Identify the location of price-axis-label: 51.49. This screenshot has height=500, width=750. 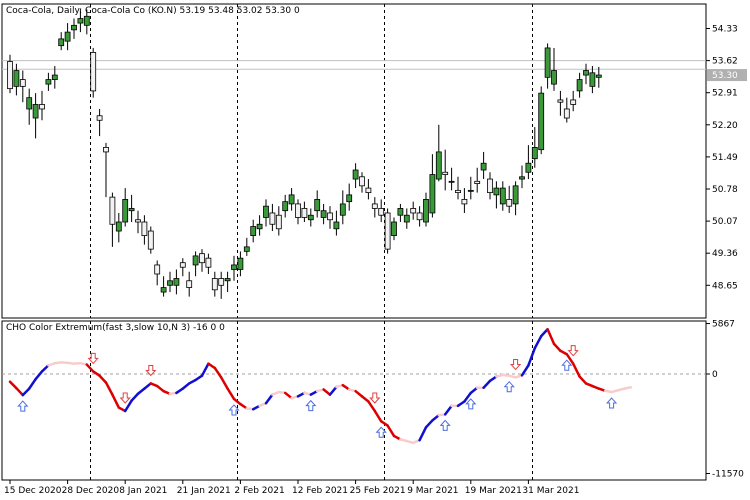
(725, 158).